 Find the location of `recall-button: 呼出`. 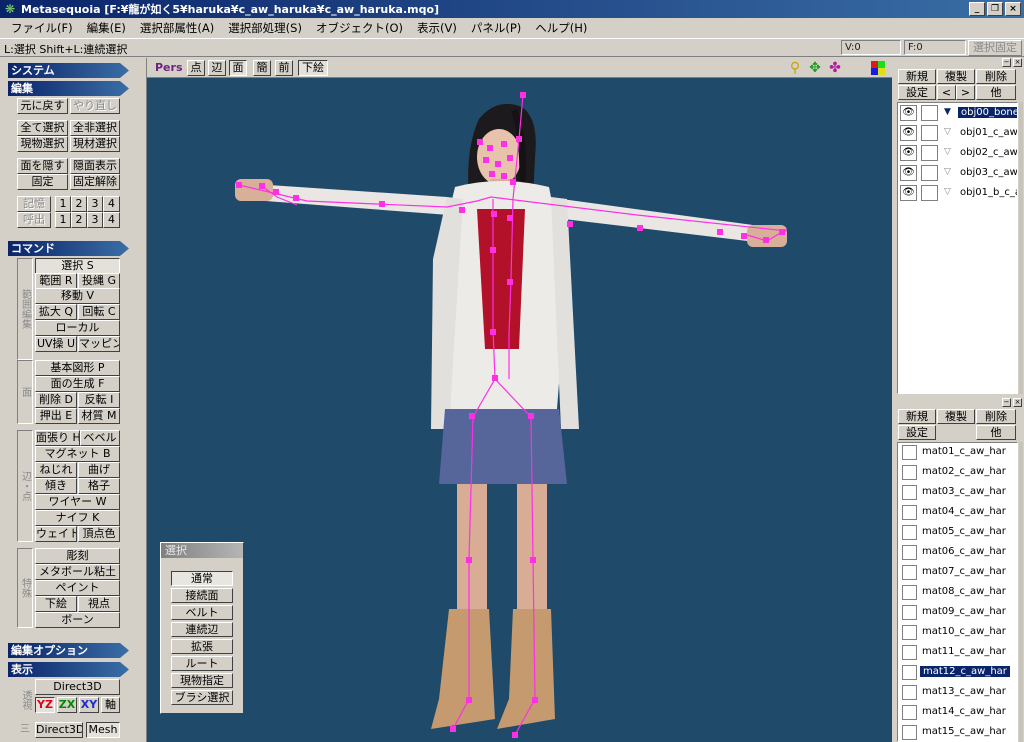

recall-button: 呼出 is located at coordinates (34, 220).